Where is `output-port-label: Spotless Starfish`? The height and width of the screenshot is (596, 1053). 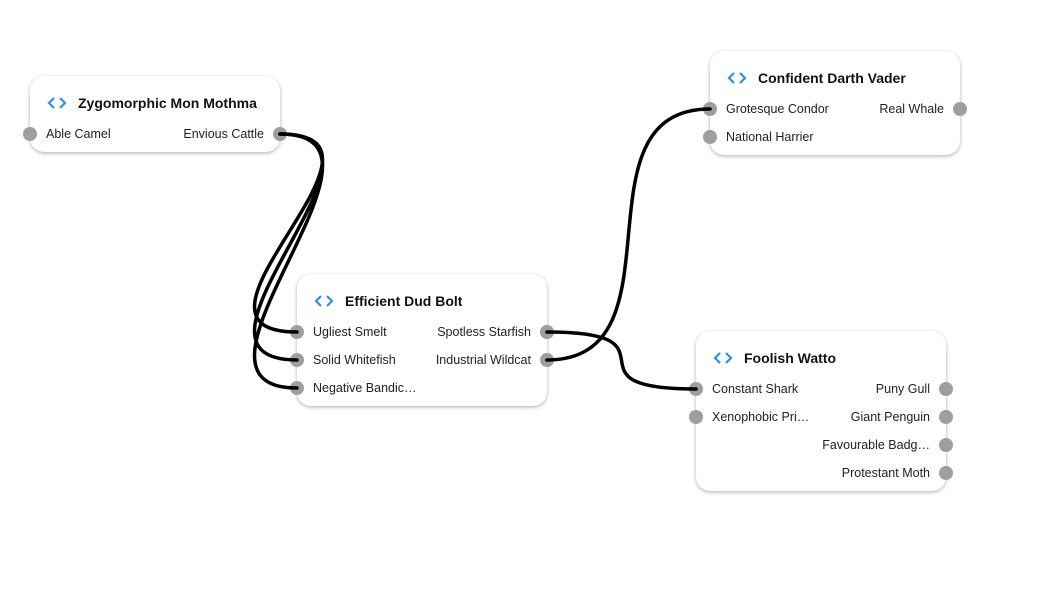 output-port-label: Spotless Starfish is located at coordinates (484, 332).